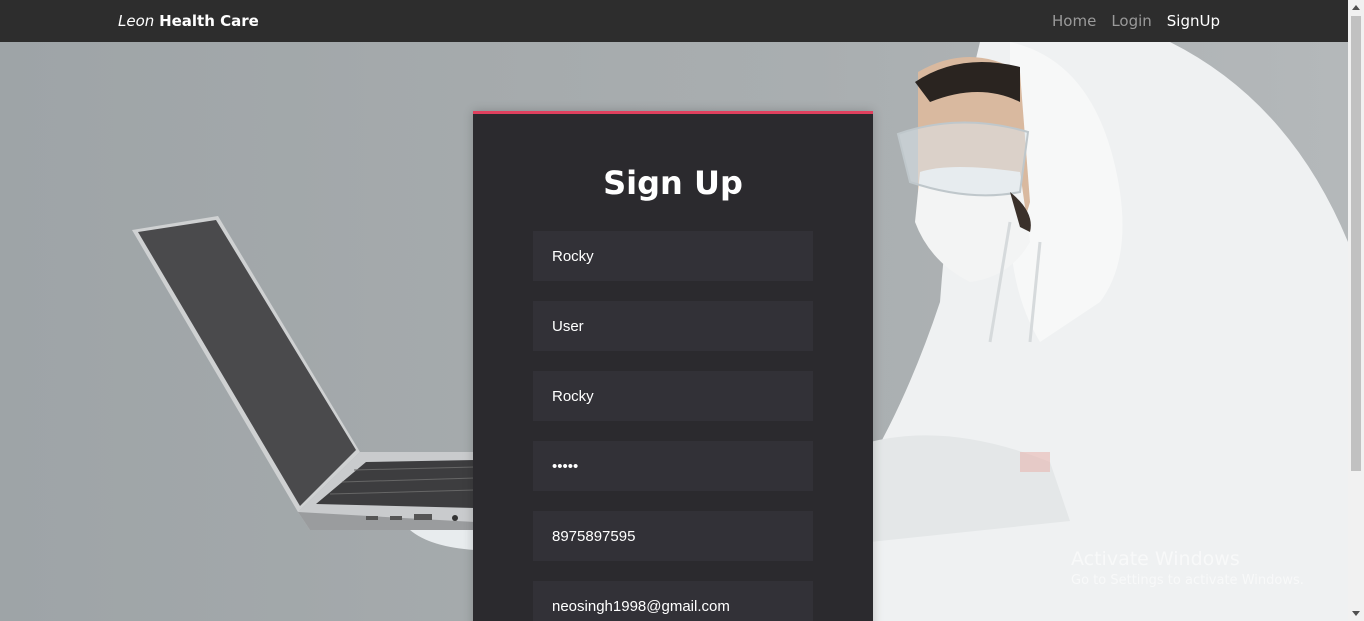 This screenshot has height=621, width=1364. Describe the element at coordinates (1131, 21) in the screenshot. I see `nav-login-link: Login` at that location.